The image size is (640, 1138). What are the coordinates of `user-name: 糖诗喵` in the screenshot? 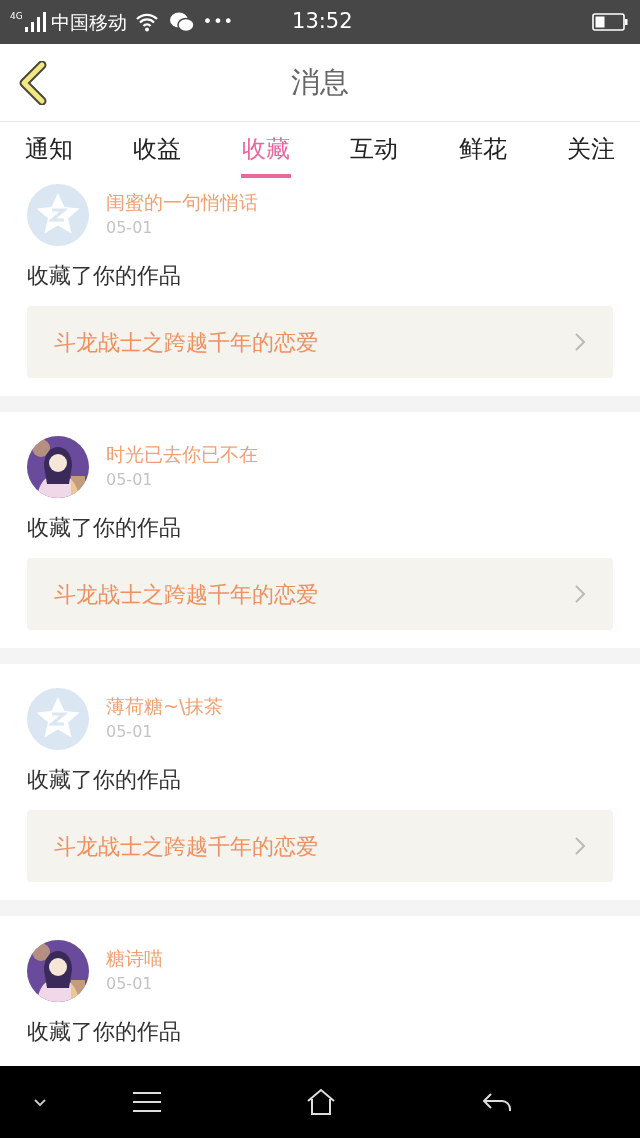 It's located at (134, 958).